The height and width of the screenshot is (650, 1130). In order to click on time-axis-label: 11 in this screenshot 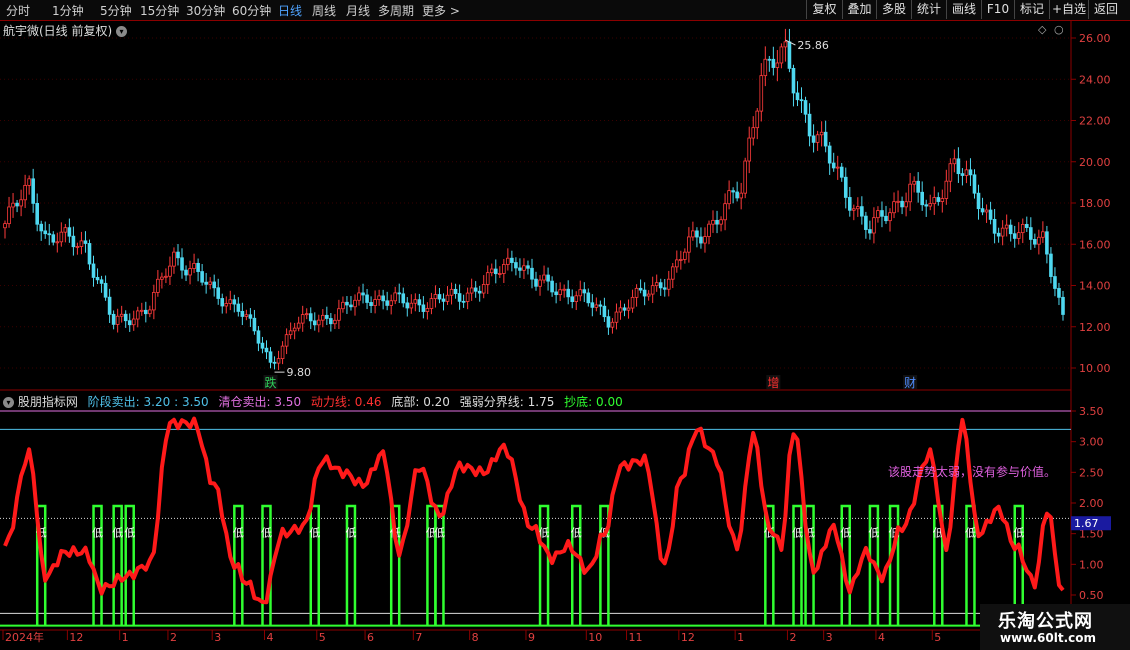, I will do `click(636, 637)`.